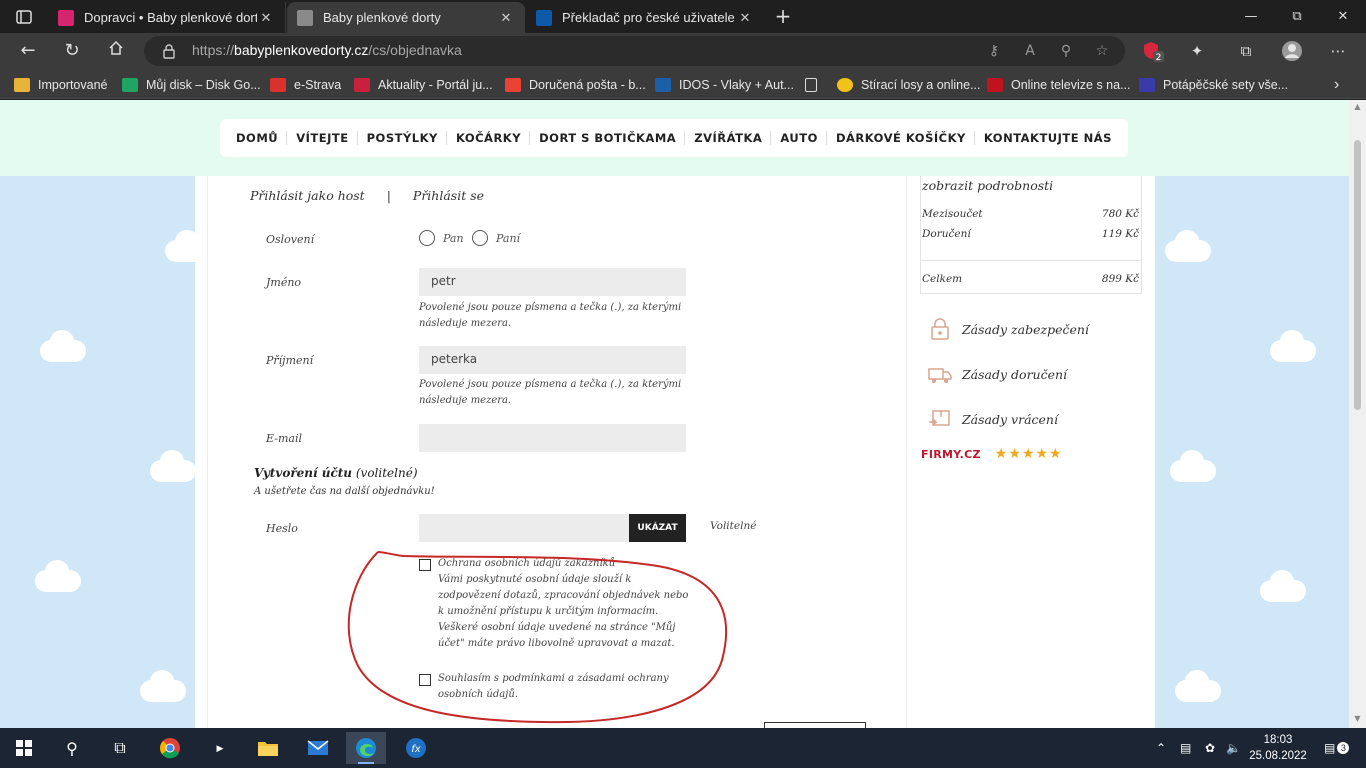 Image resolution: width=1366 pixels, height=768 pixels. Describe the element at coordinates (73, 85) in the screenshot. I see `bookmark-label: Importované` at that location.